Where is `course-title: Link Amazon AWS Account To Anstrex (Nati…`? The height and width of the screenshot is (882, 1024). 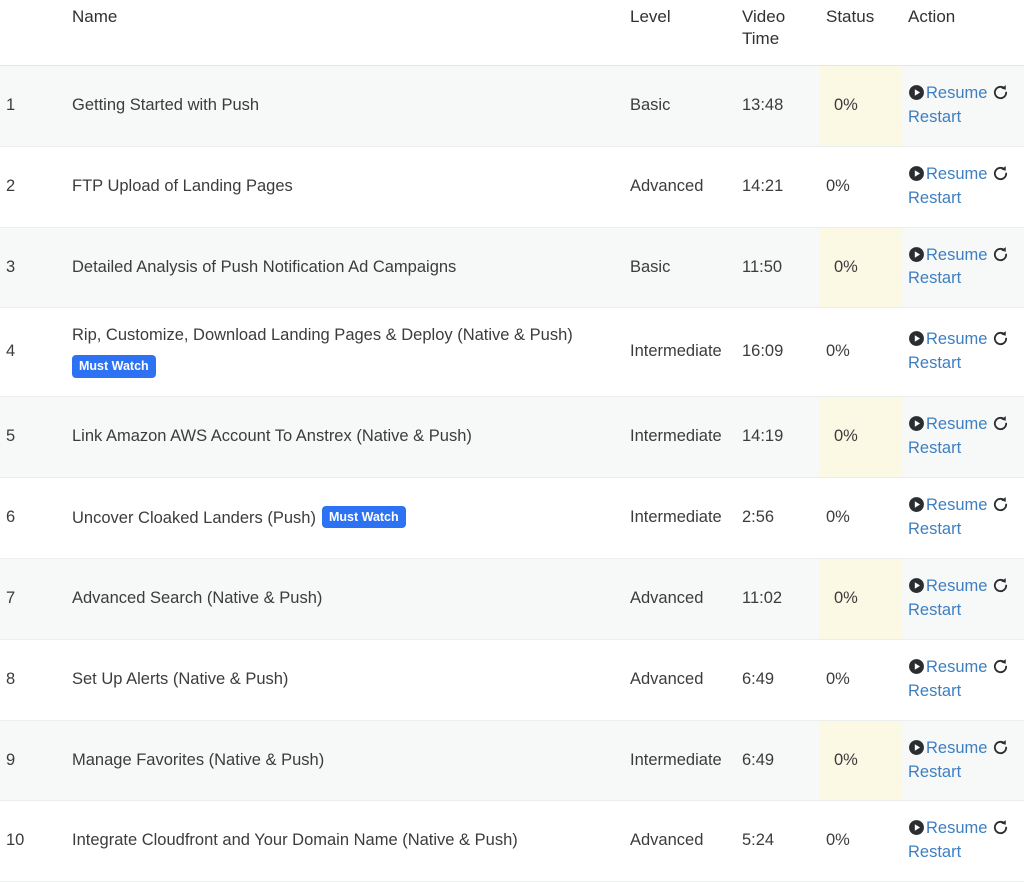
course-title: Link Amazon AWS Account To Anstrex (Nati… is located at coordinates (272, 436).